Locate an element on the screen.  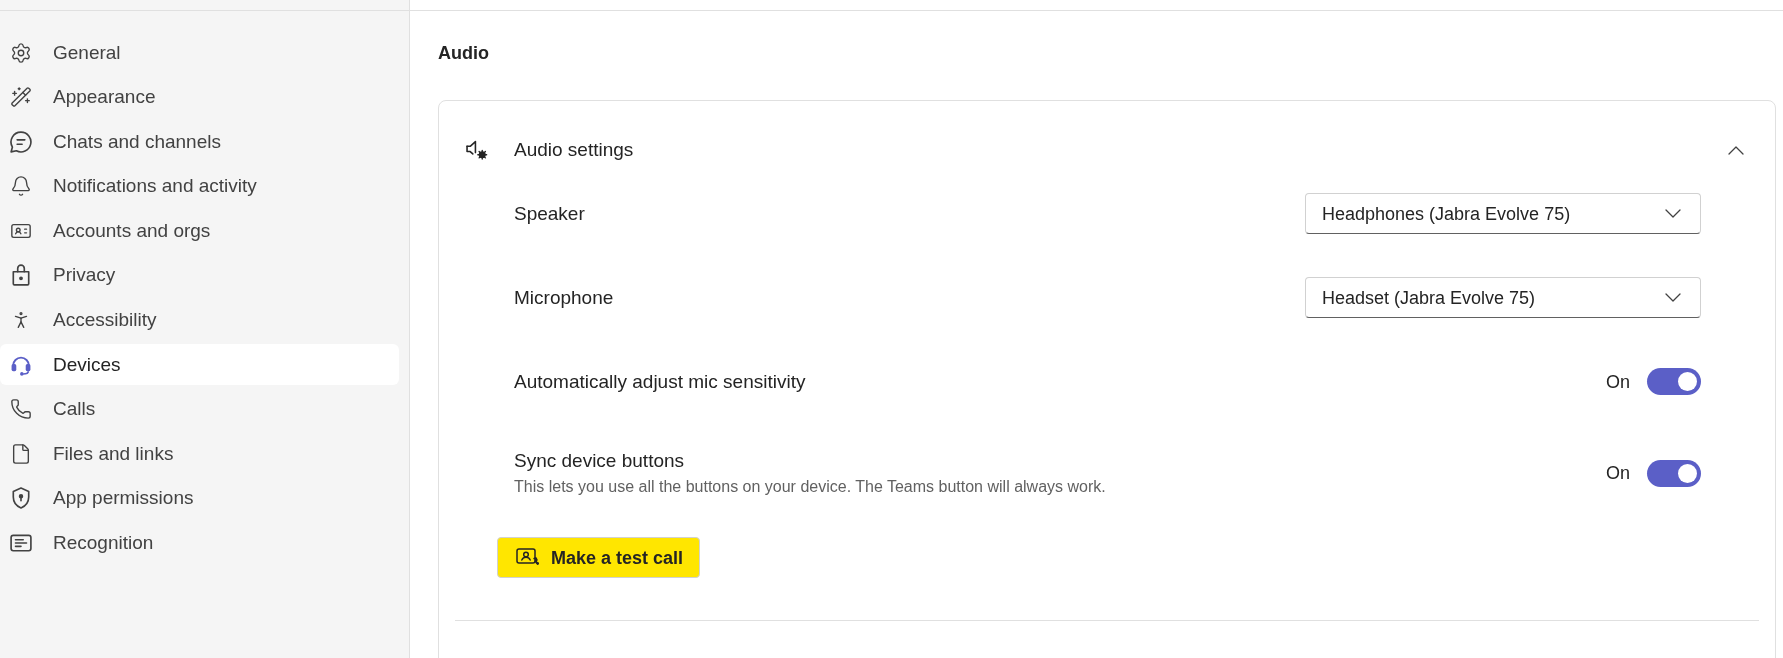
chevron-up-icon is located at coordinates (1736, 150).